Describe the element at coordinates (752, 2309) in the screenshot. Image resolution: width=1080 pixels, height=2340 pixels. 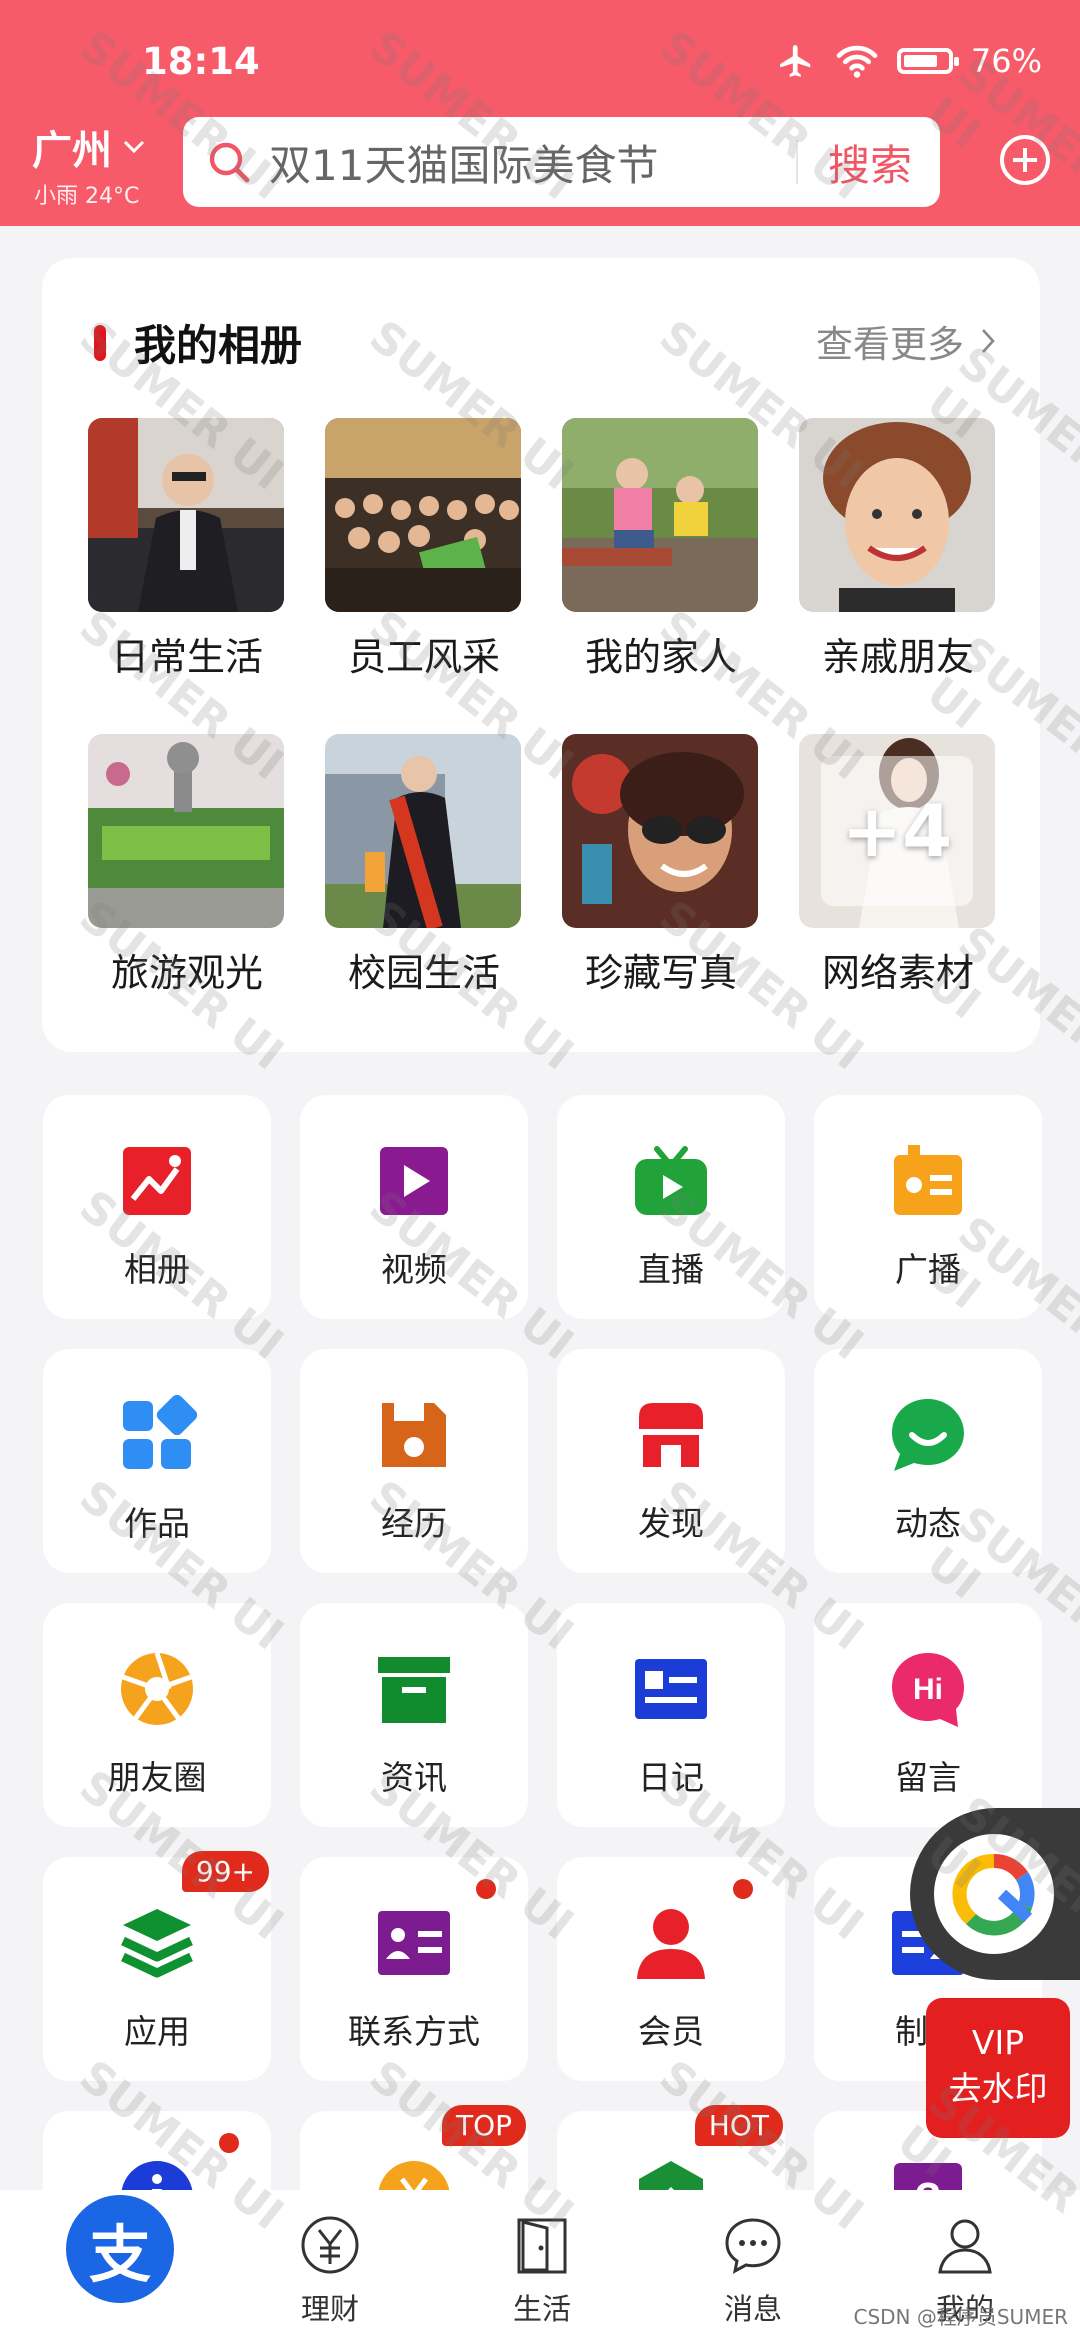
I see `nav-label: 消息` at that location.